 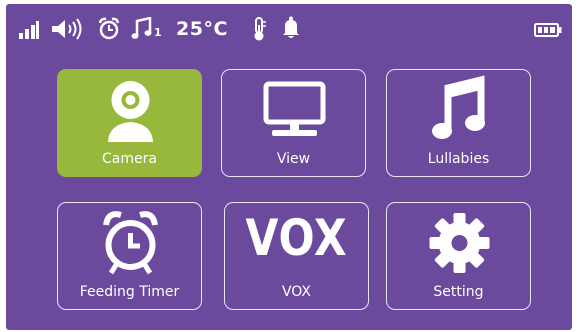 What do you see at coordinates (202, 29) in the screenshot?
I see `temperature-readout: 25°C` at bounding box center [202, 29].